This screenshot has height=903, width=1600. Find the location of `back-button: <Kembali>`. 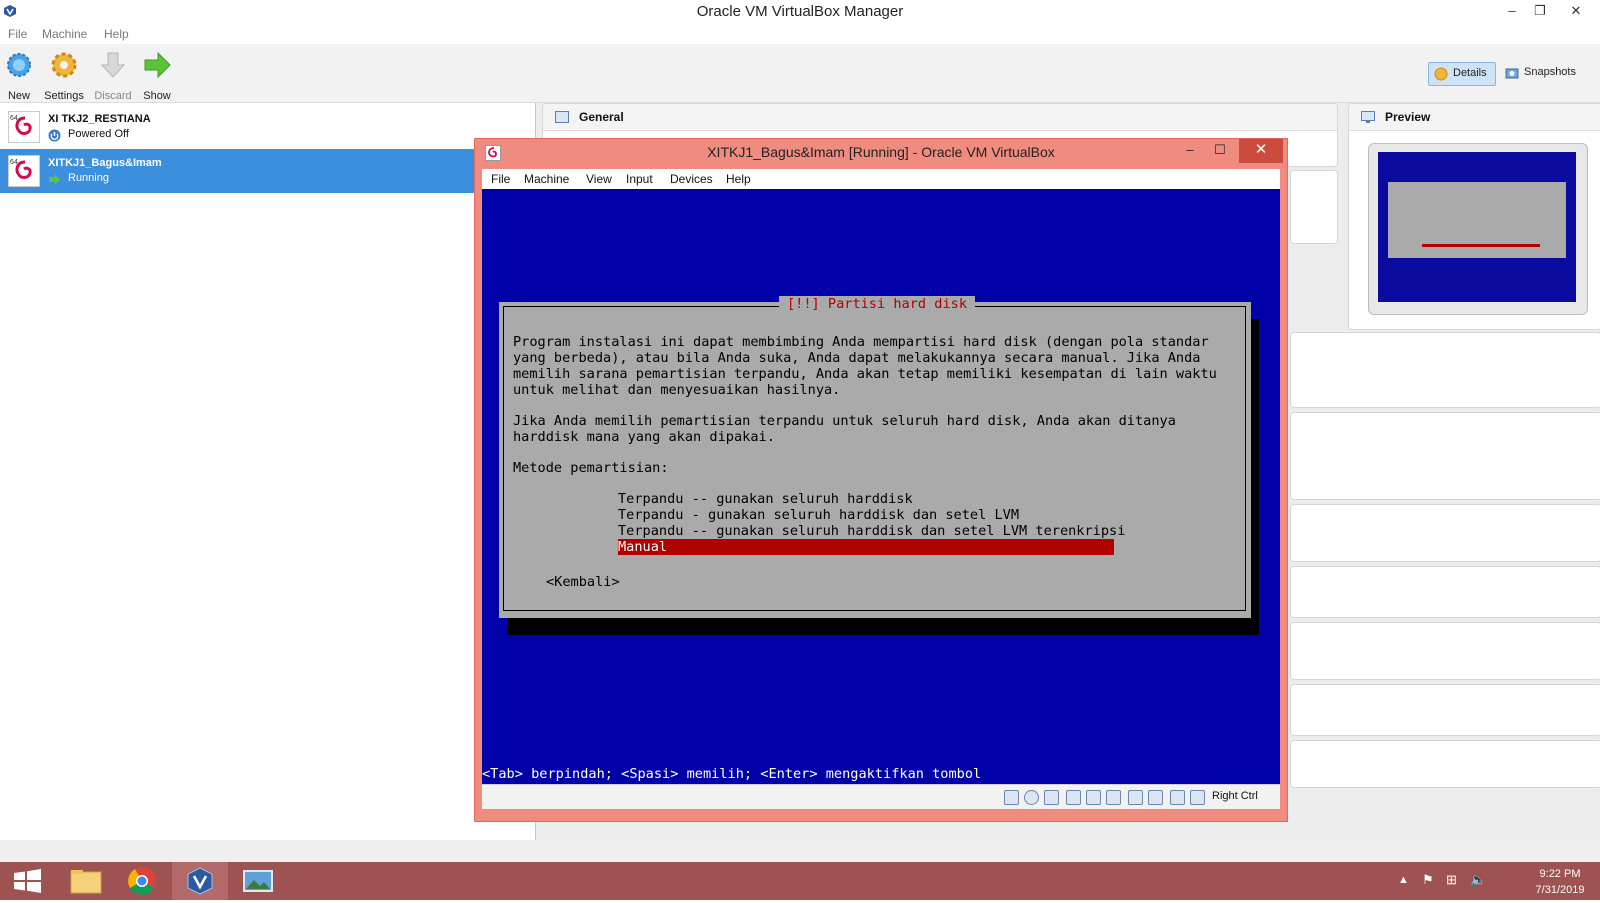

back-button: <Kembali> is located at coordinates (583, 582).